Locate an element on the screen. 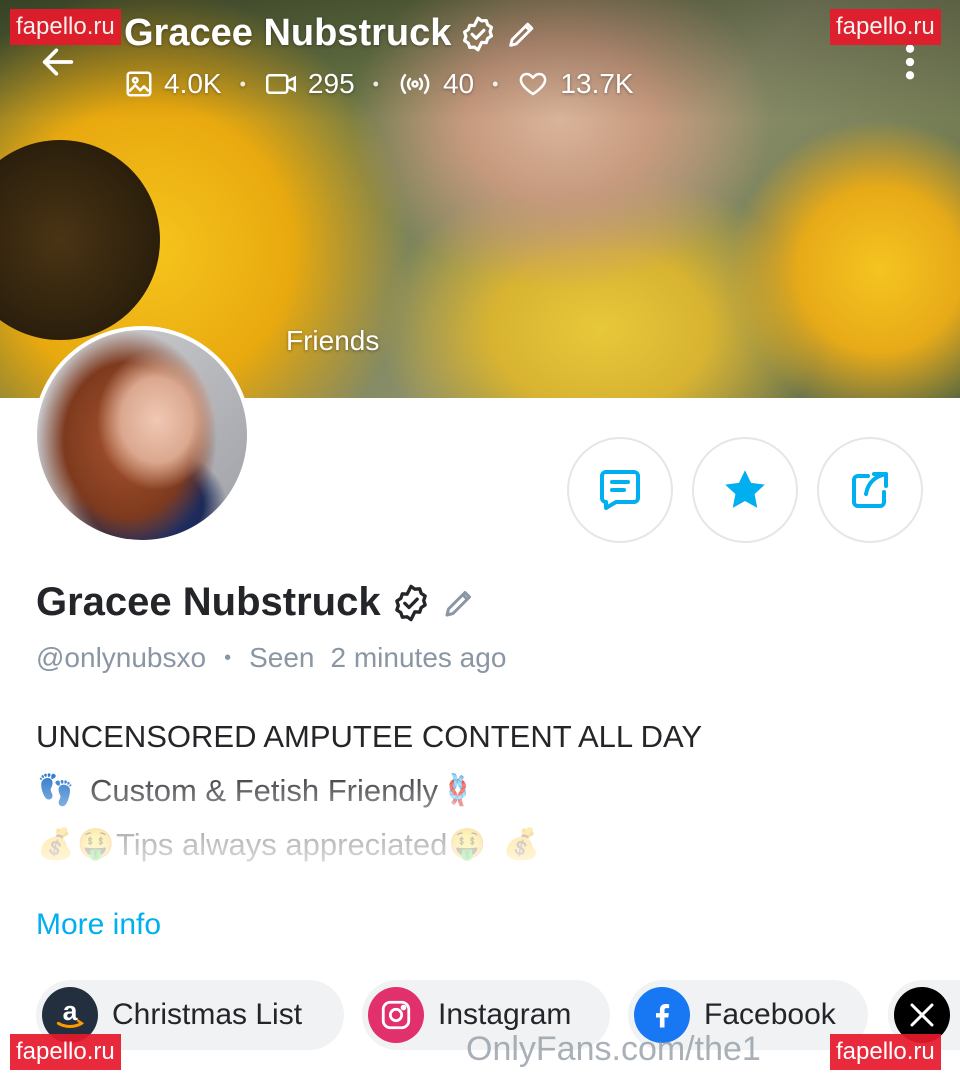 The width and height of the screenshot is (960, 1080). share-button is located at coordinates (870, 490).